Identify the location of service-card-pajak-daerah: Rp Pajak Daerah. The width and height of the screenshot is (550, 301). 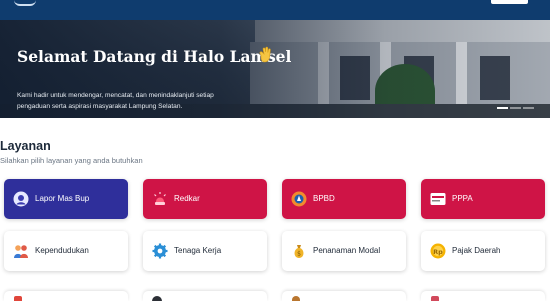
(483, 251).